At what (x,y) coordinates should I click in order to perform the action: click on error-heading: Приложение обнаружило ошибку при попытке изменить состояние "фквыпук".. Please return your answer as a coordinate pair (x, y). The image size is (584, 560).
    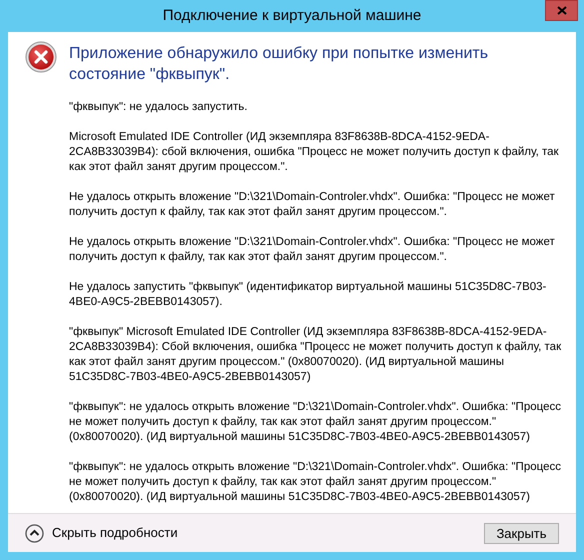
    Looking at the image, I should click on (279, 64).